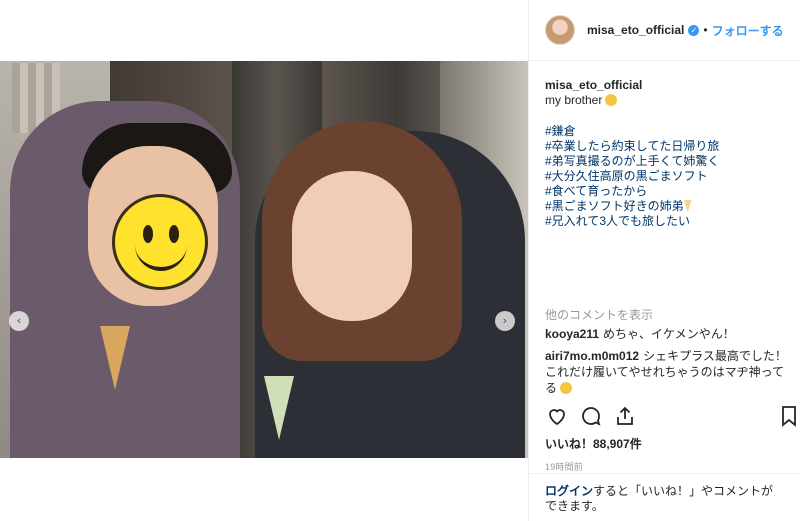 The image size is (800, 521). I want to click on post-actions, so click(670, 416).